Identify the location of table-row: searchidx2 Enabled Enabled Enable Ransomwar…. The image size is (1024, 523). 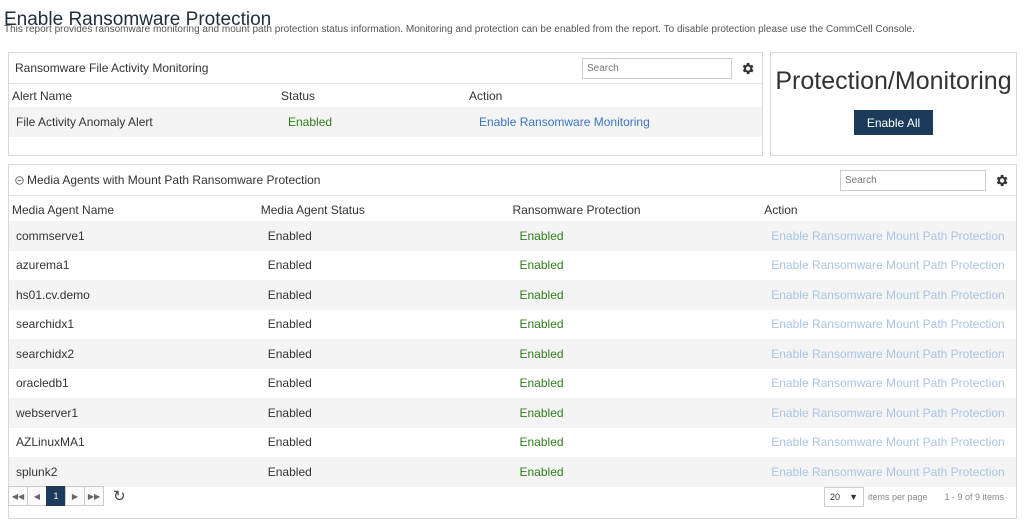
(512, 354).